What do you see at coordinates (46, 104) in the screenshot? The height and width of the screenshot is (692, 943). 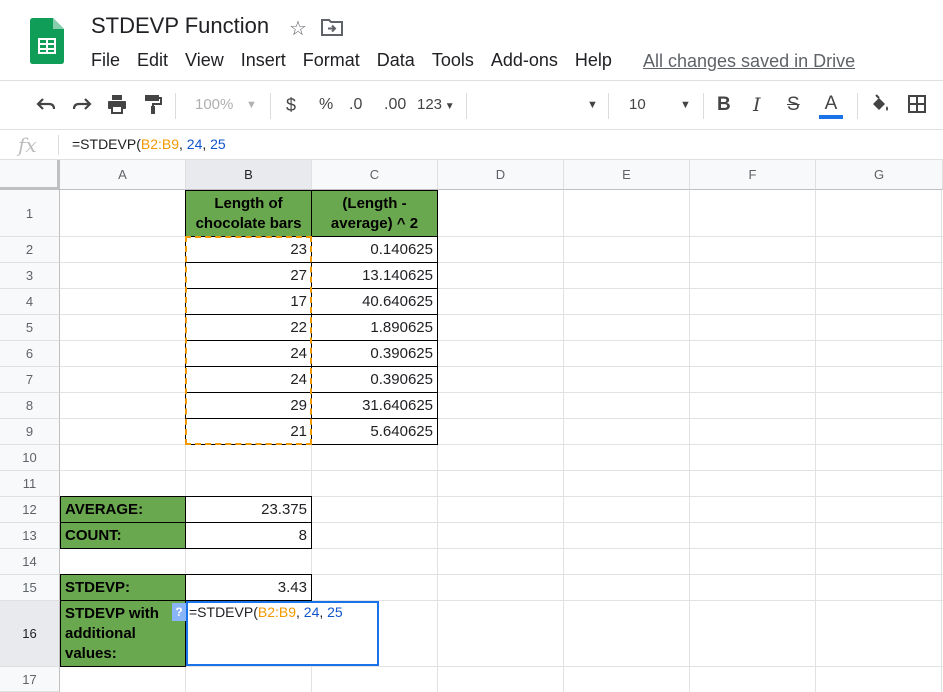 I see `undo-icon` at bounding box center [46, 104].